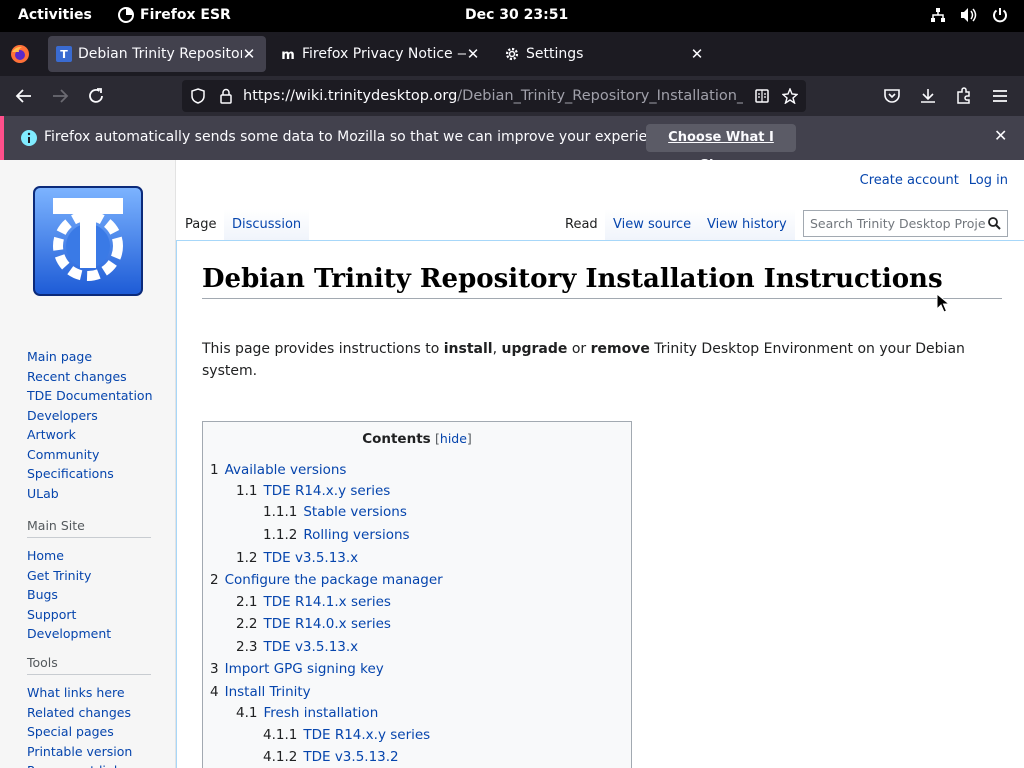  What do you see at coordinates (988, 180) in the screenshot?
I see `login-link: Log in` at bounding box center [988, 180].